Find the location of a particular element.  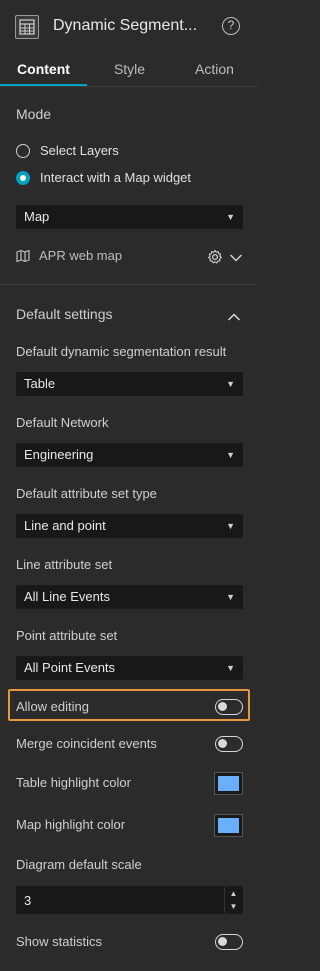

chevron-up-icon is located at coordinates (234, 315).